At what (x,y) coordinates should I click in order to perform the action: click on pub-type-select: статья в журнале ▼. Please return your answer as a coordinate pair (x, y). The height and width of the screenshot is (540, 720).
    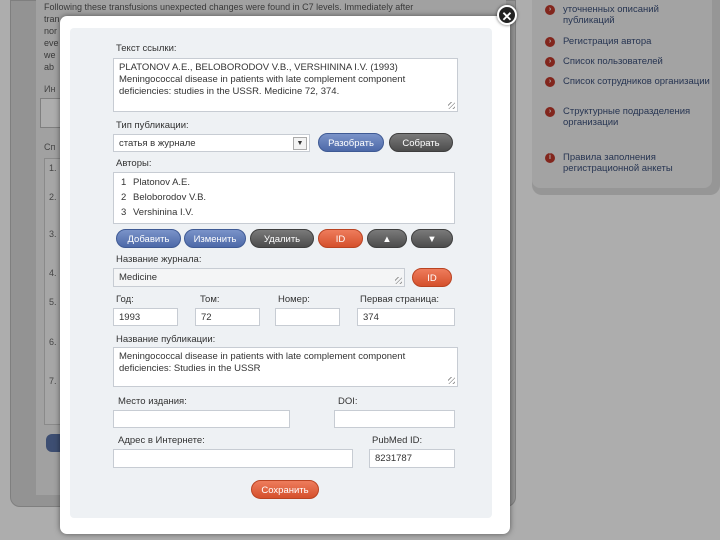
    Looking at the image, I should click on (211, 143).